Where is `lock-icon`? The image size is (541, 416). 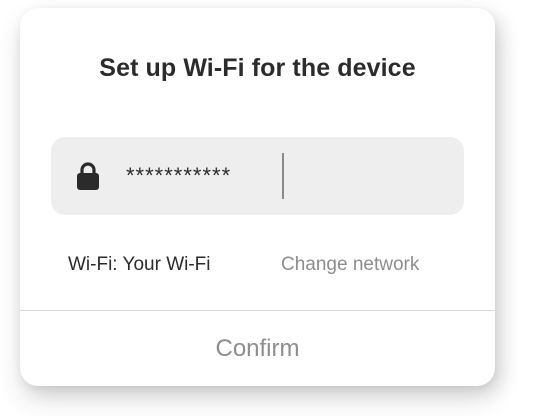 lock-icon is located at coordinates (88, 176).